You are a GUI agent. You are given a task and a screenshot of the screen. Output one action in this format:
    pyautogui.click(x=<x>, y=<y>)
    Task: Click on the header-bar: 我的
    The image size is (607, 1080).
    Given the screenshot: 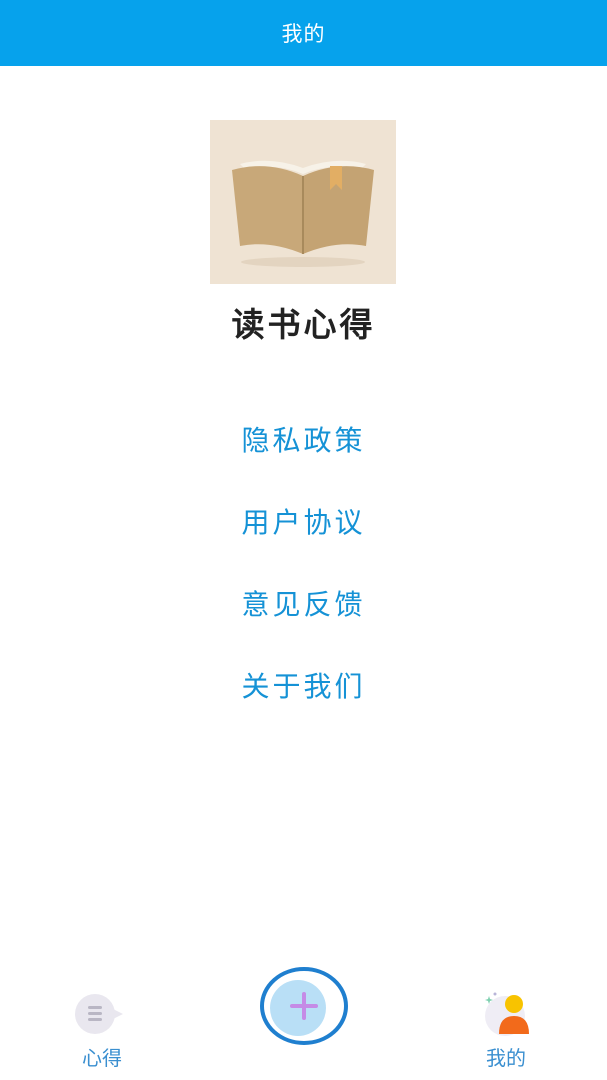 What is the action you would take?
    pyautogui.click(x=303, y=33)
    